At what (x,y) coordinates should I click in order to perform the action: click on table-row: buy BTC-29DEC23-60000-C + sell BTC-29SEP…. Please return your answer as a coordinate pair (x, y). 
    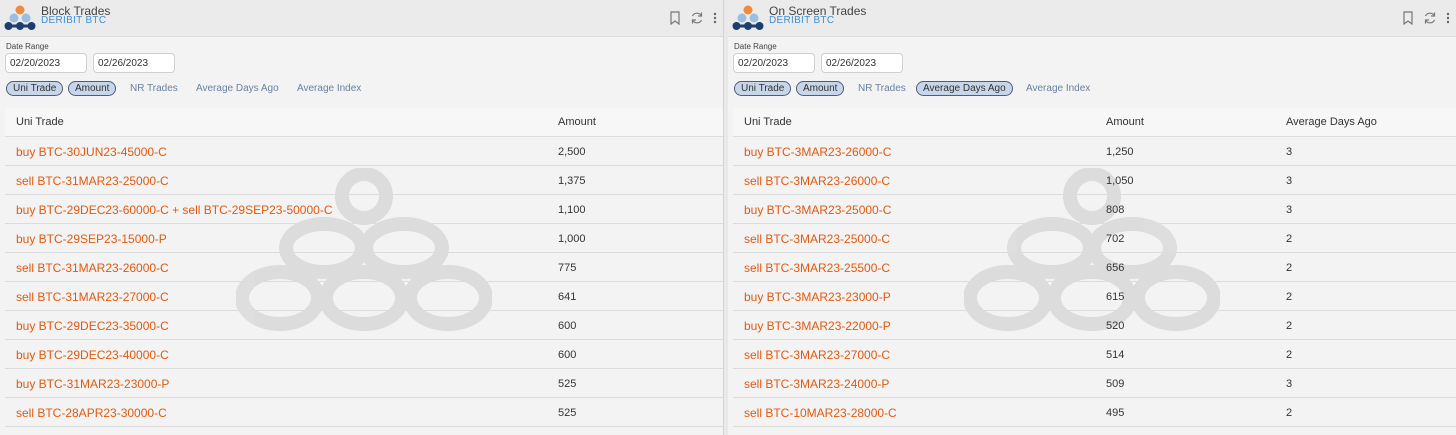
    Looking at the image, I should click on (364, 209).